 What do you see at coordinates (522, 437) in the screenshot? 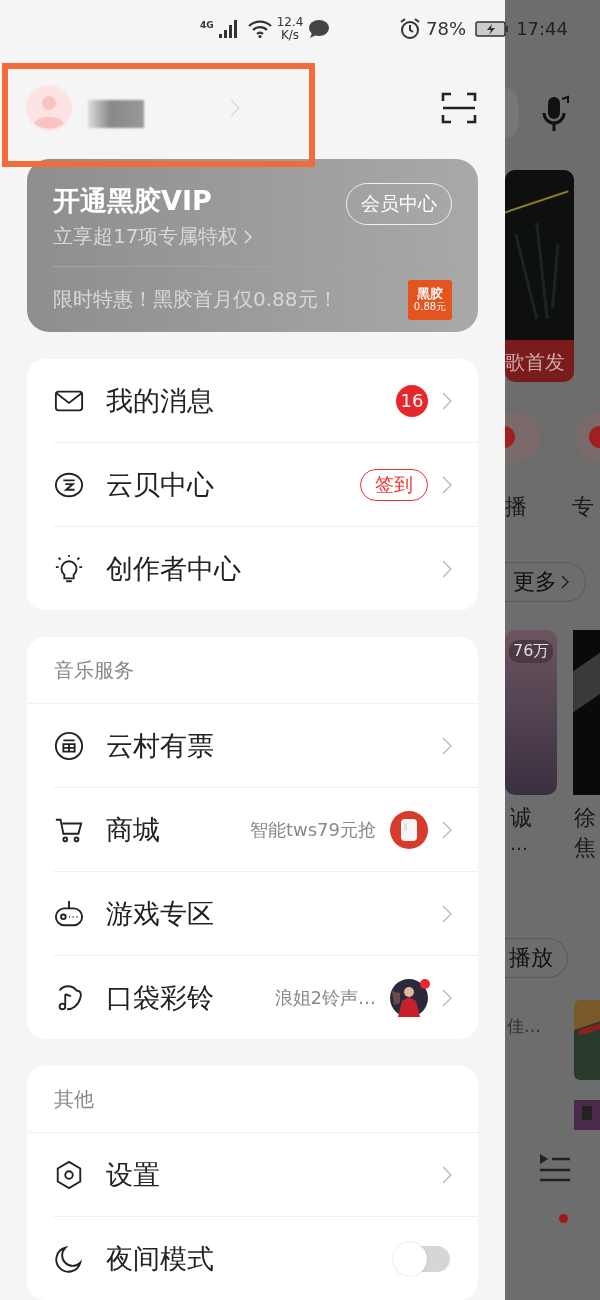
I see `shortcut-icon` at bounding box center [522, 437].